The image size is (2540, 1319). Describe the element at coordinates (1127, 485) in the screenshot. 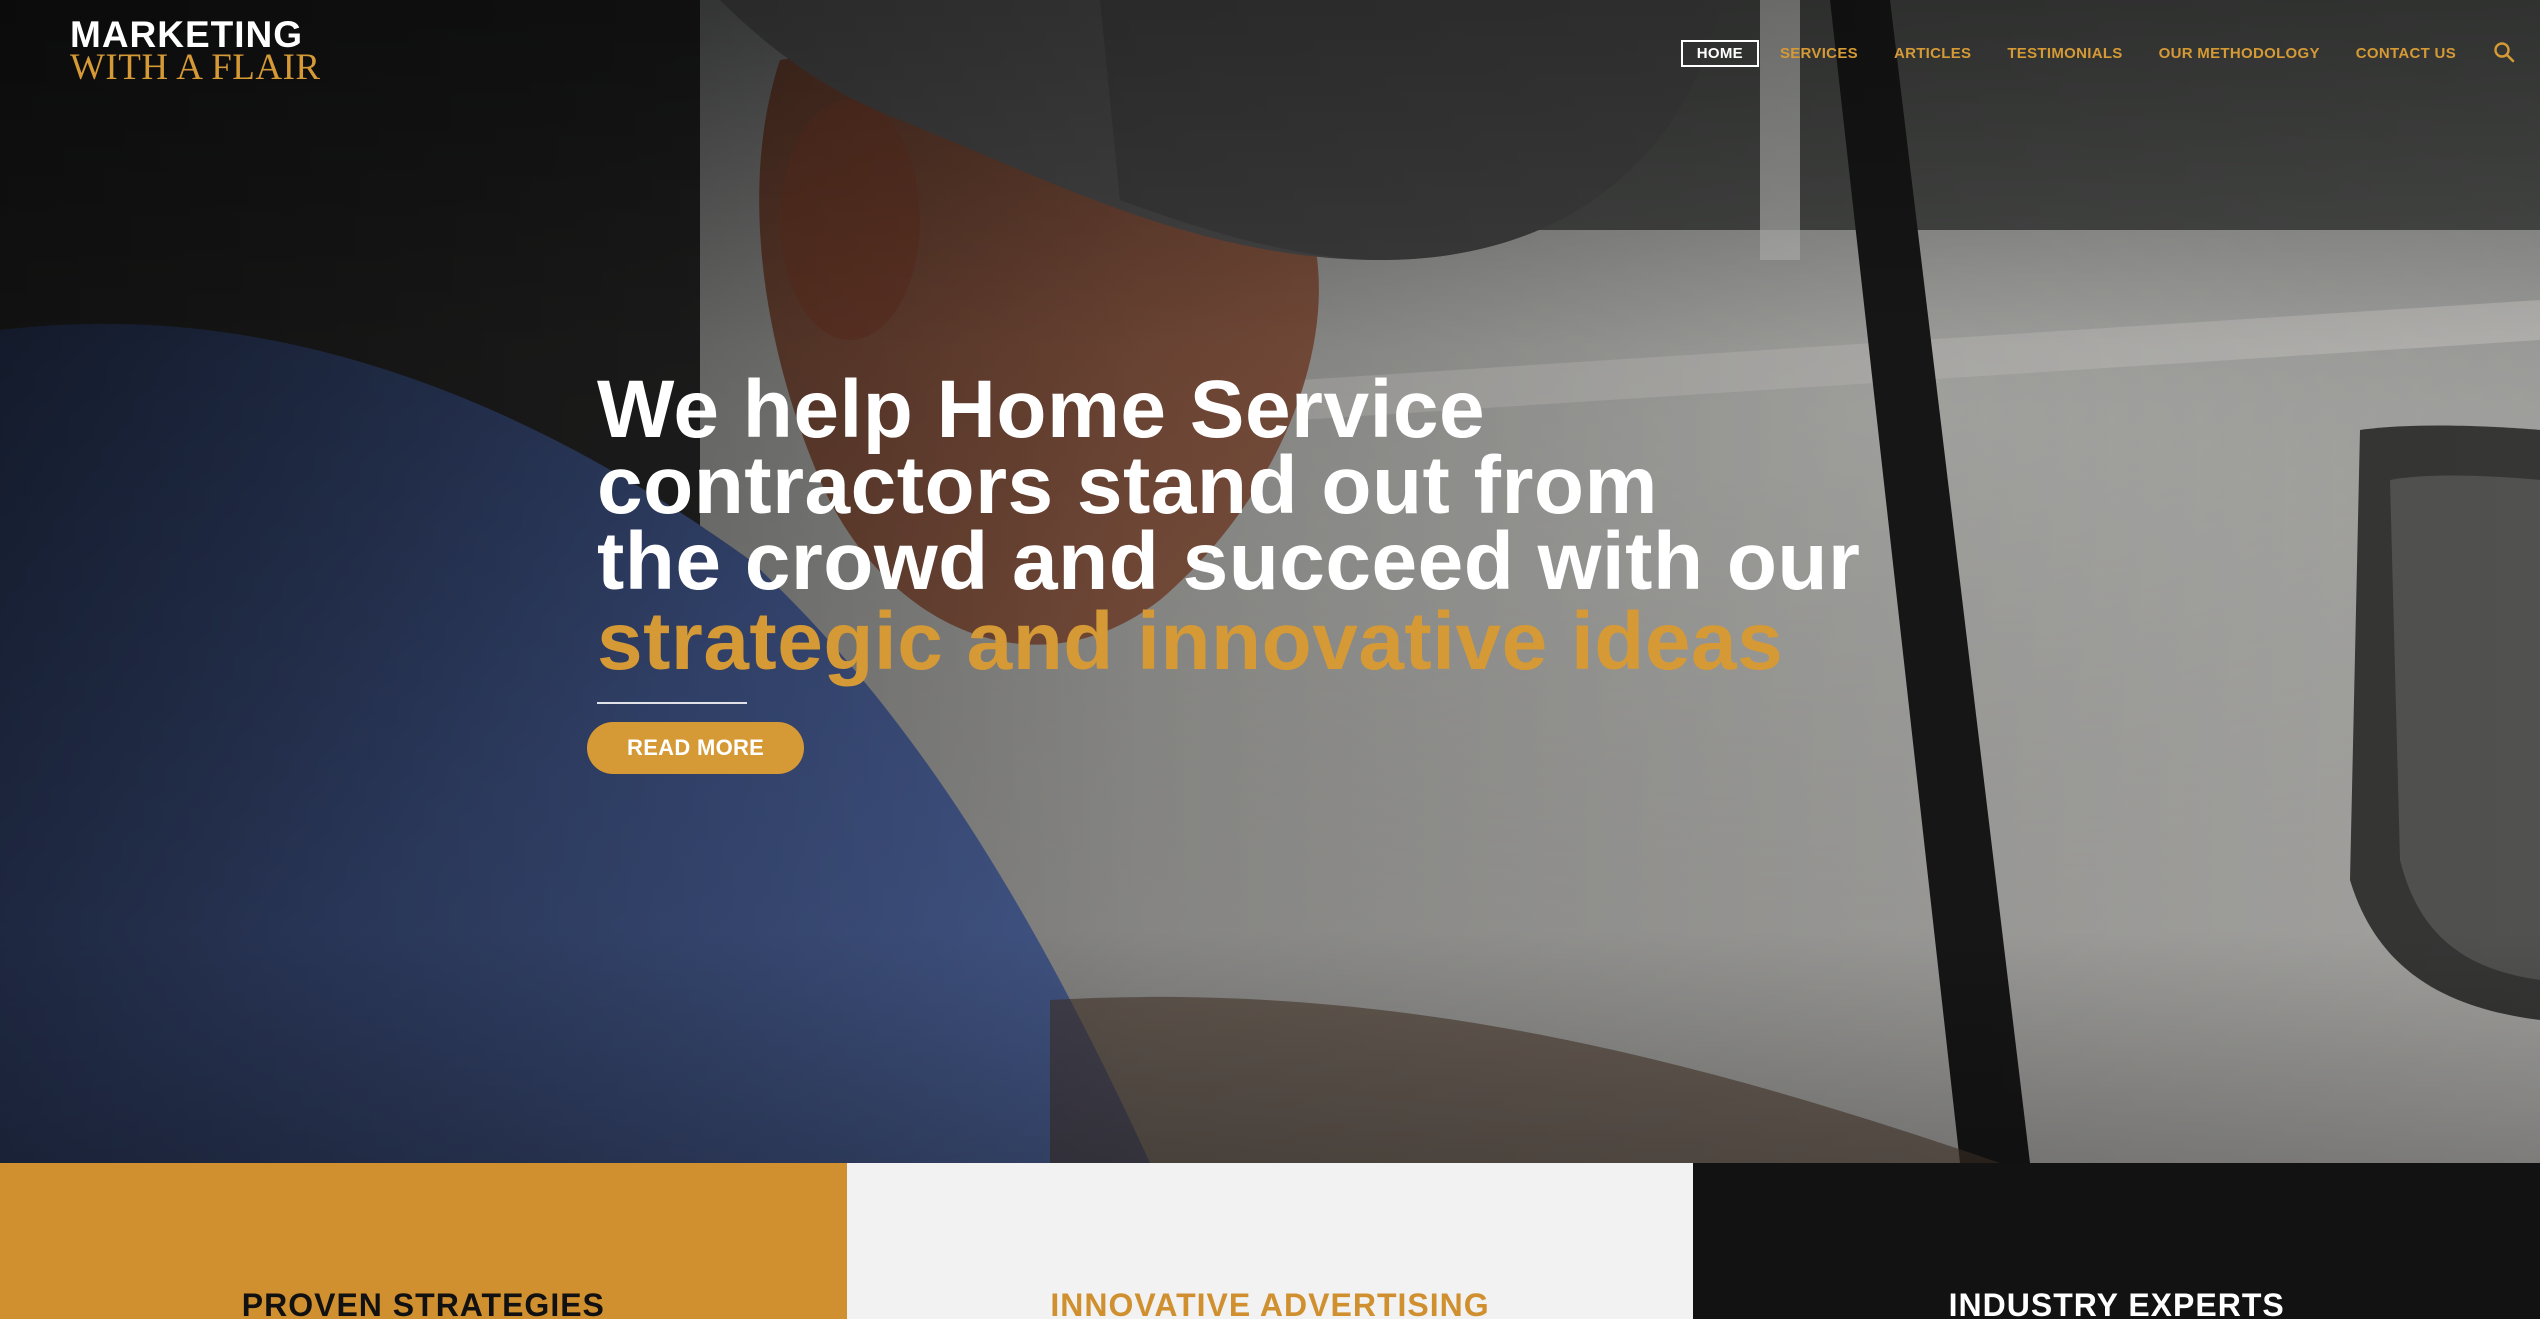

I see `headline-line-2: contractors stand out from` at that location.